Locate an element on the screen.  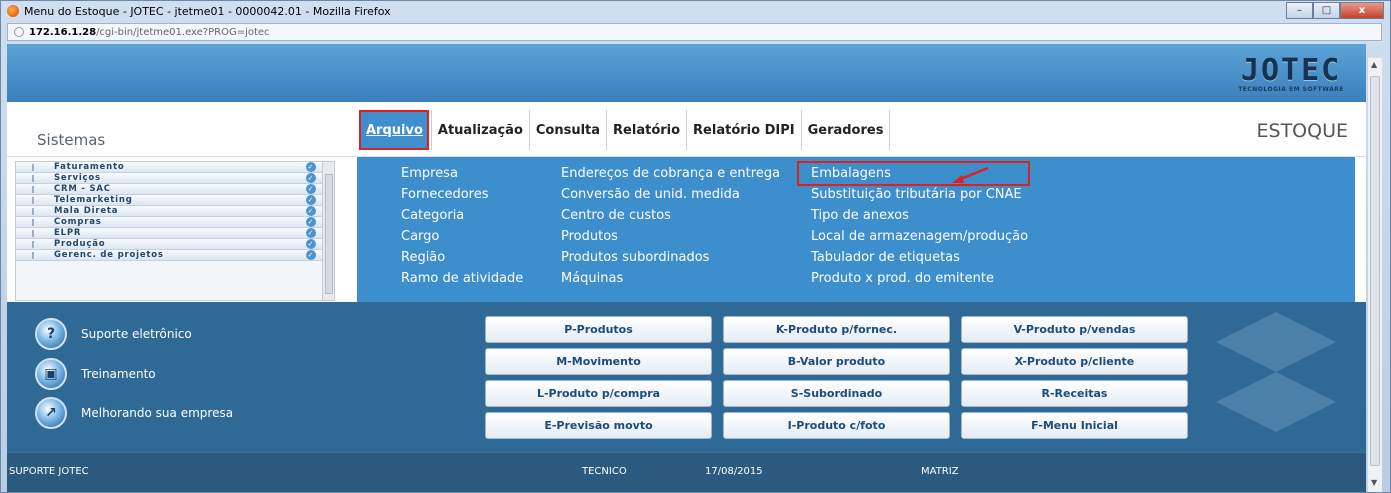
sidebar-scrollbar is located at coordinates (328, 231).